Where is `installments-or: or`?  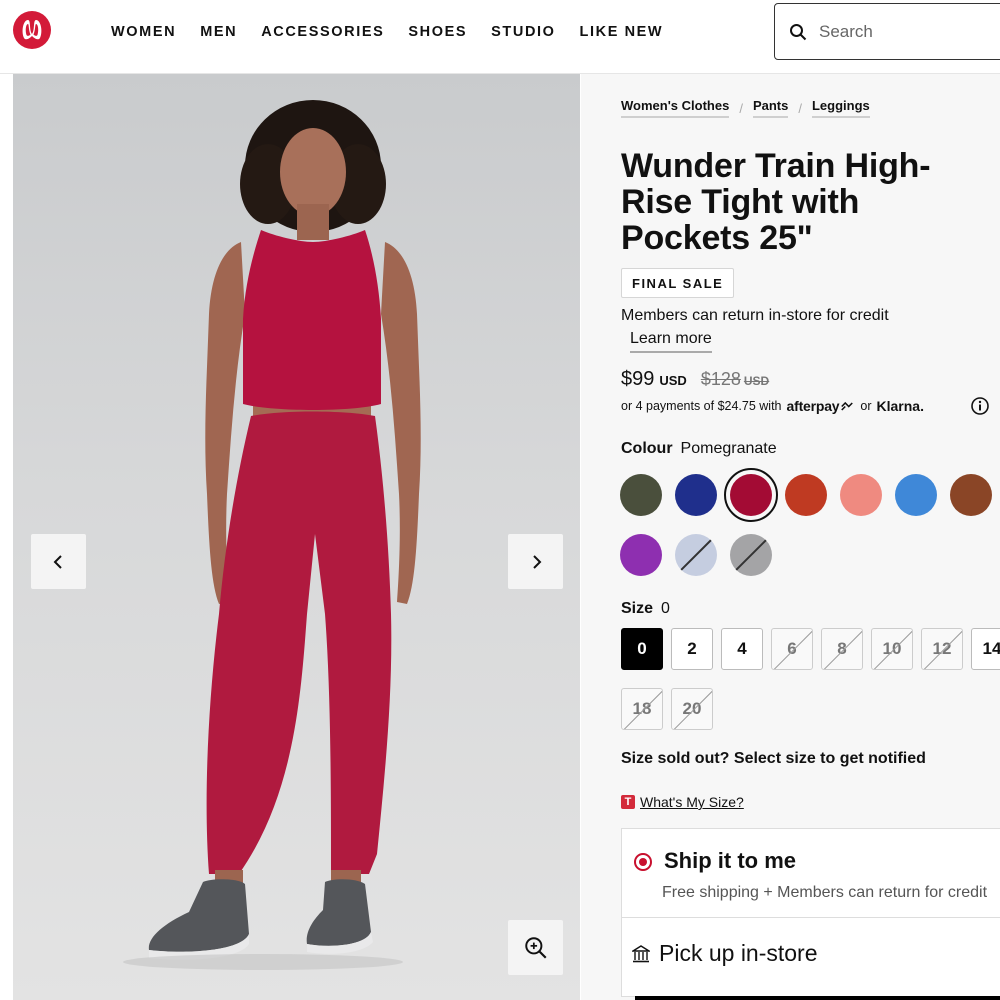
installments-or: or is located at coordinates (866, 406).